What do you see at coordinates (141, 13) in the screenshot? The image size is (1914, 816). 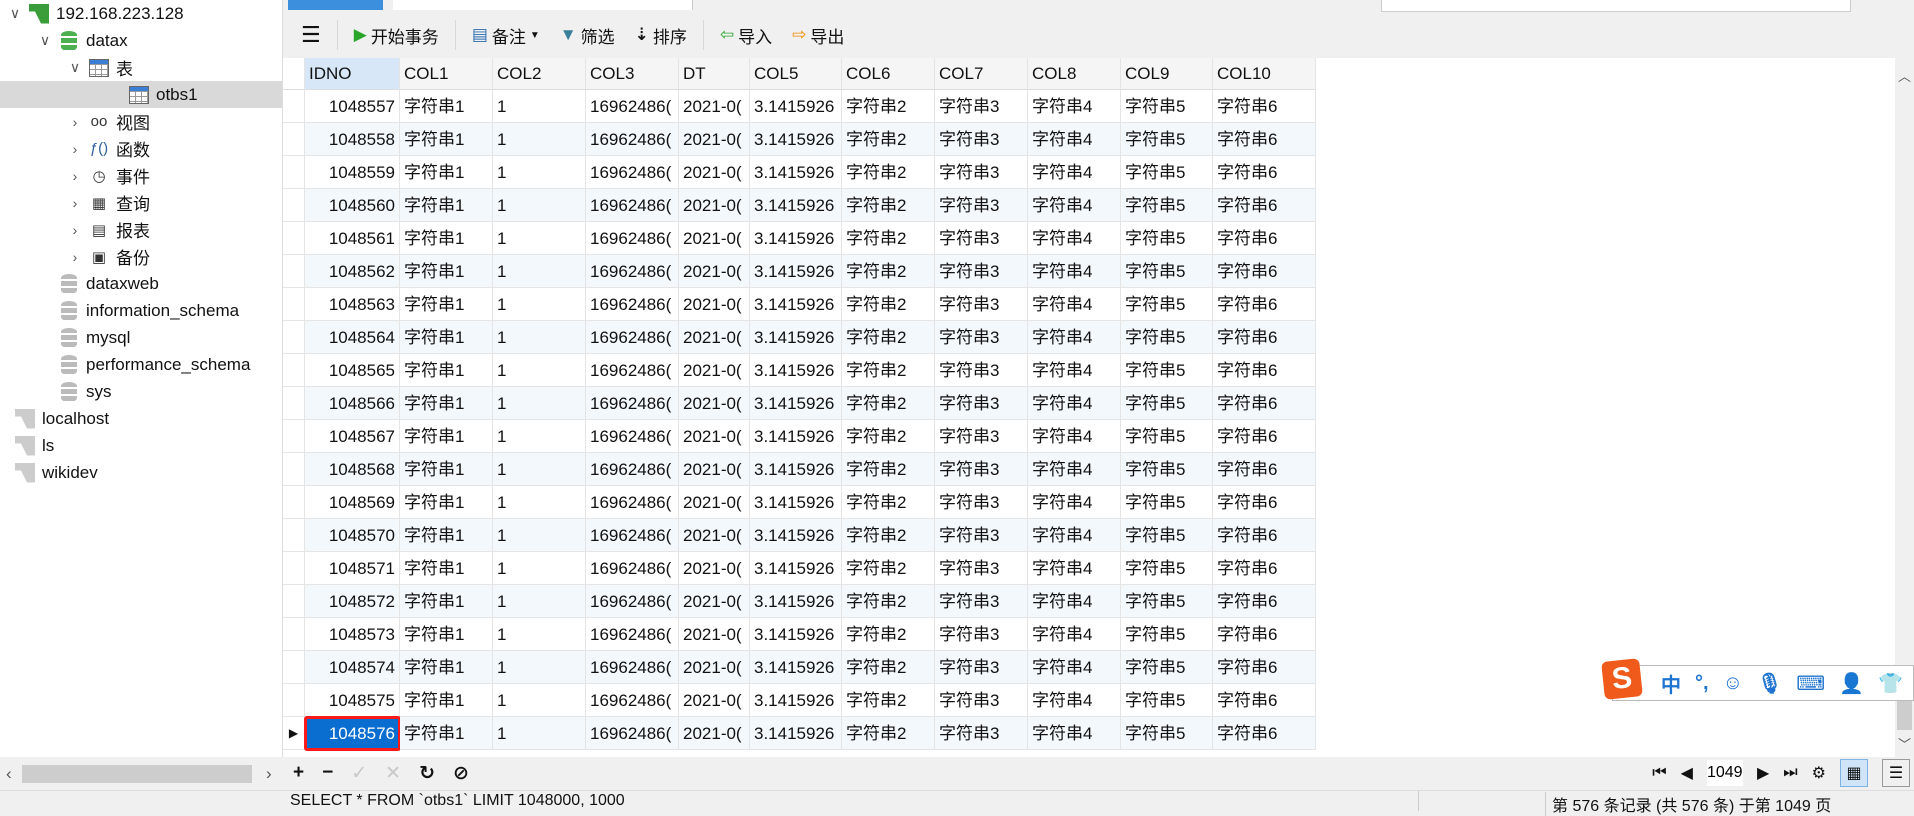 I see `tree-item-192-168-223-128: ∨ 192.168.223.128` at bounding box center [141, 13].